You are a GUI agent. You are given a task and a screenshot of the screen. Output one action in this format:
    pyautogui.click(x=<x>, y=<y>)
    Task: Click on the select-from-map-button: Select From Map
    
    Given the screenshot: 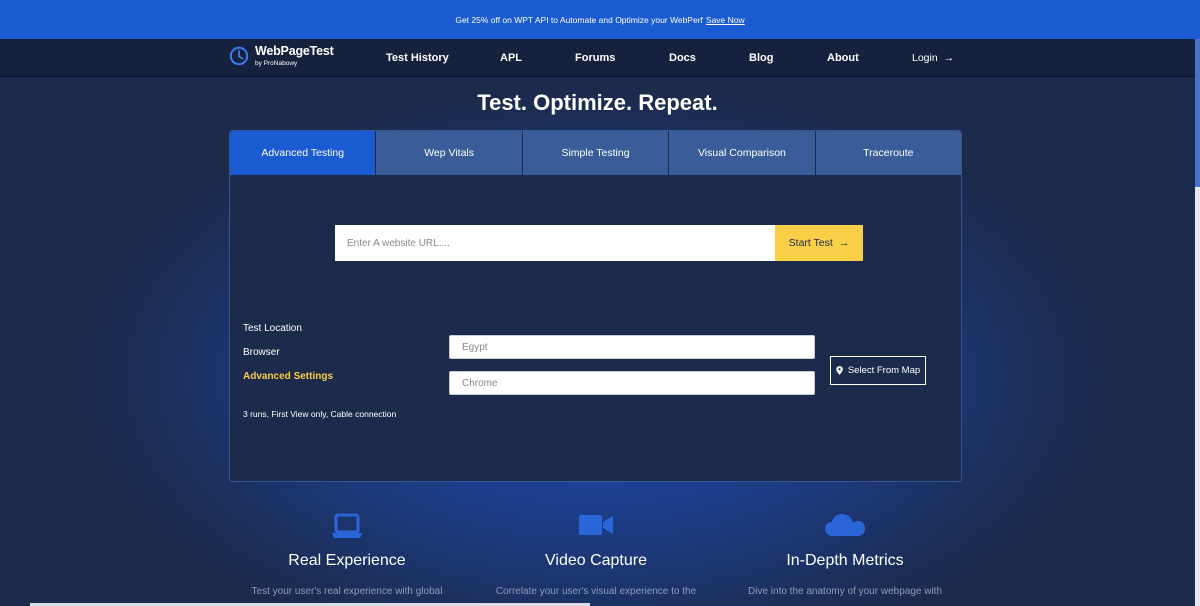 What is the action you would take?
    pyautogui.click(x=878, y=370)
    